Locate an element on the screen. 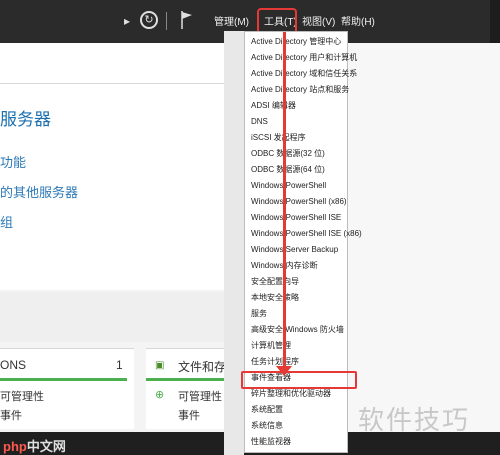  welcome-title: 服务器 is located at coordinates (25, 119).